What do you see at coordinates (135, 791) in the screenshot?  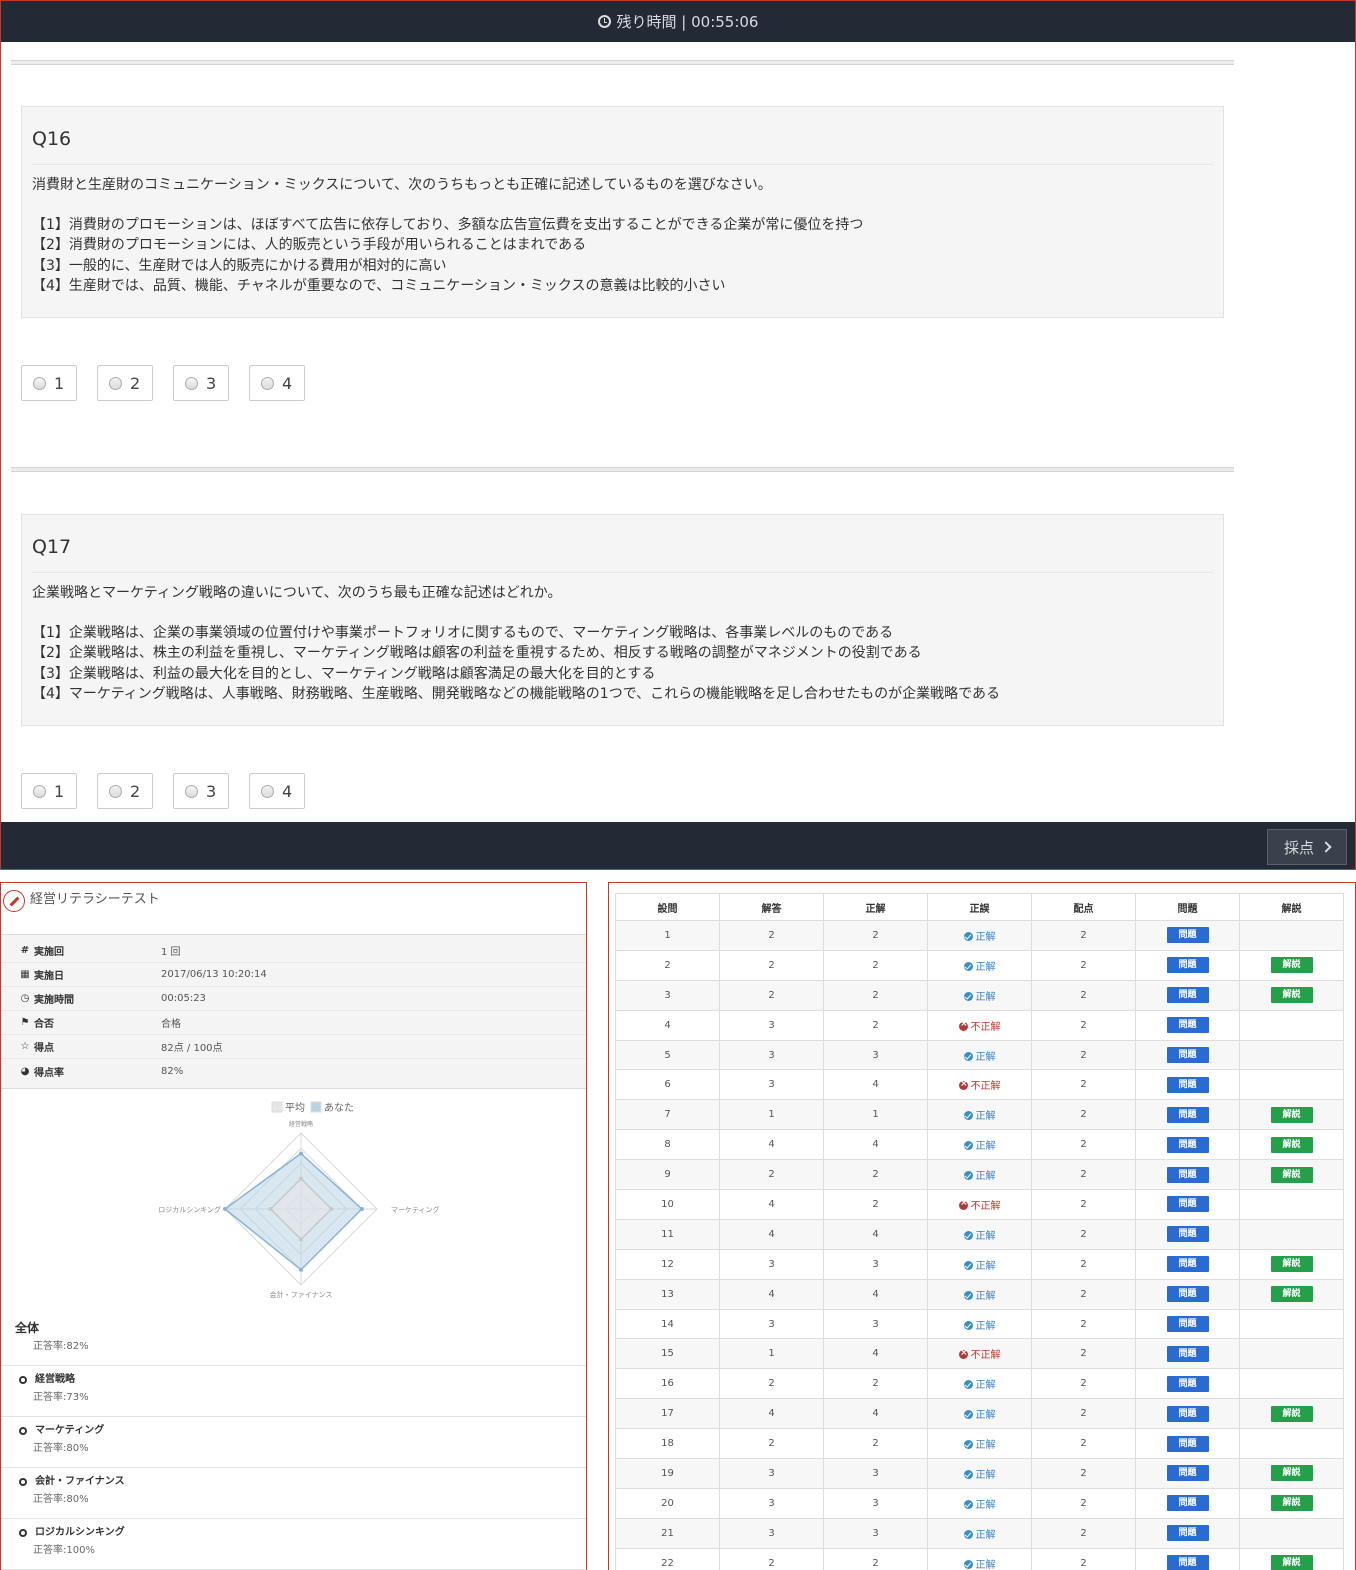 I see `choice-label: 2` at bounding box center [135, 791].